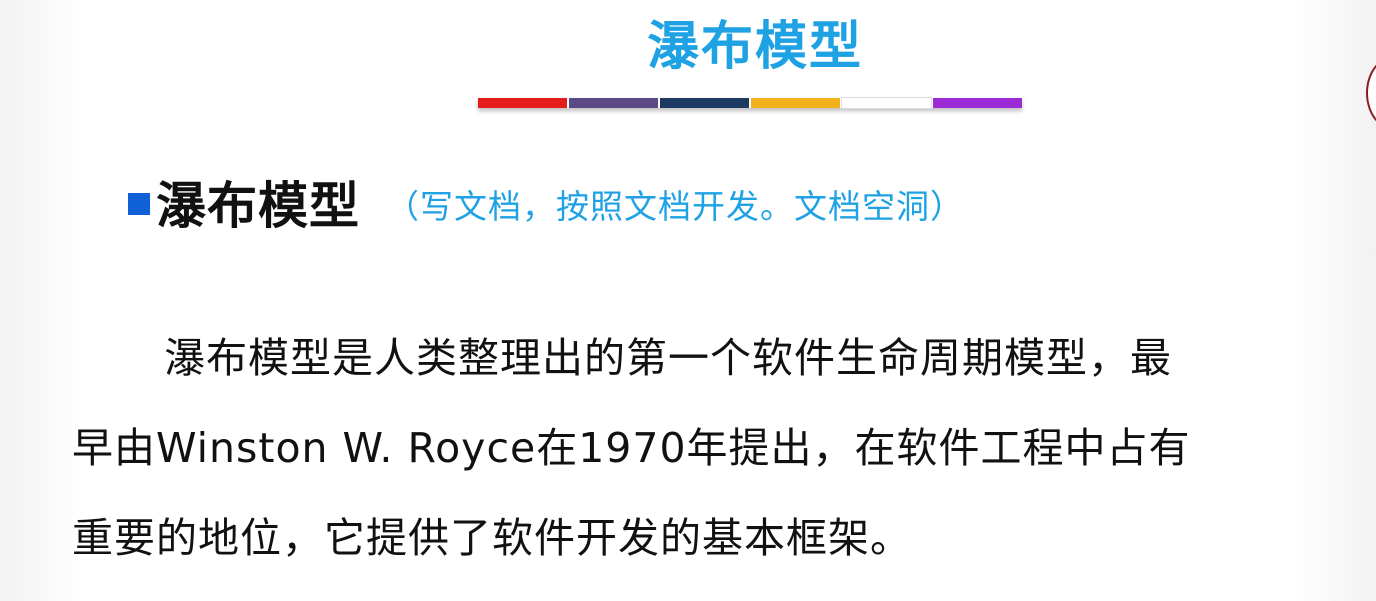 The width and height of the screenshot is (1376, 601). What do you see at coordinates (668, 358) in the screenshot?
I see `paragraph-line: 瀑布模型是人类整理出的第一个软件生命周期模型，最` at bounding box center [668, 358].